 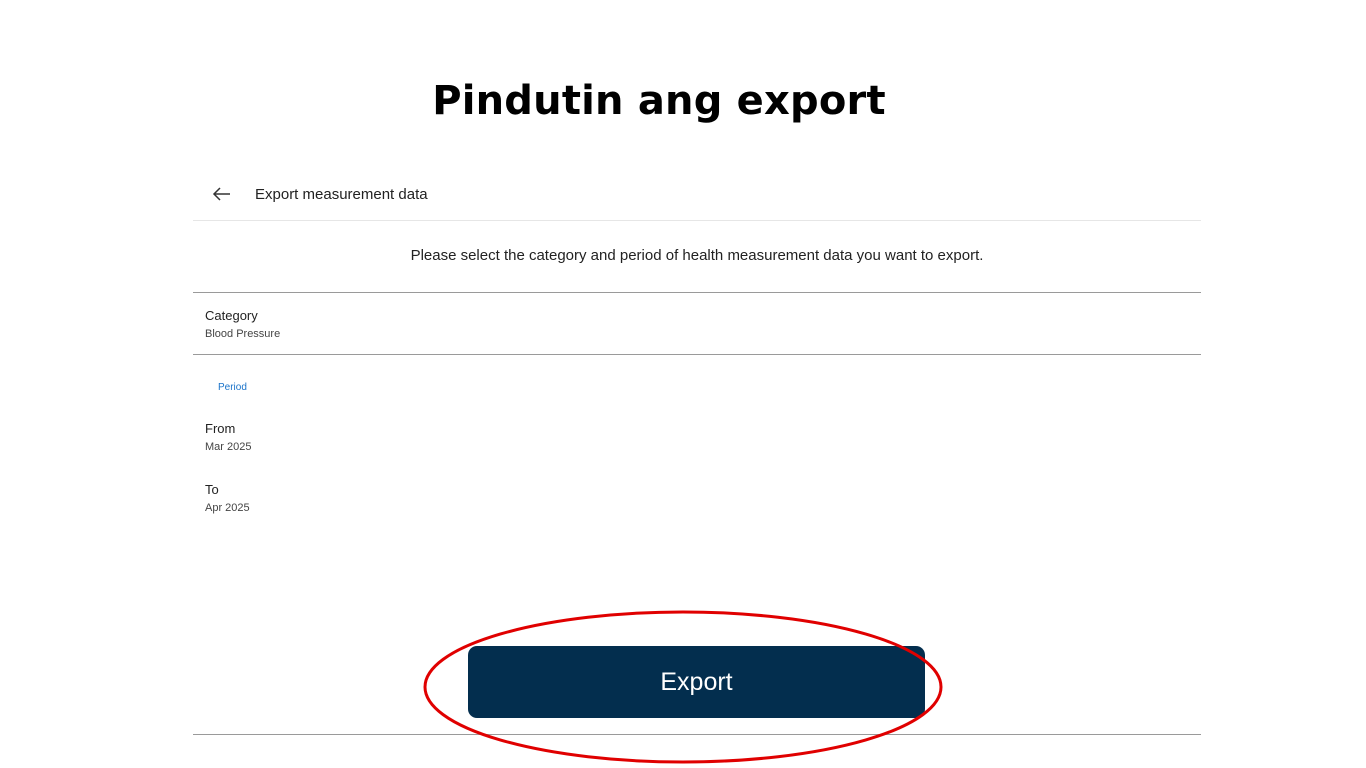 I want to click on to-label: To, so click(x=212, y=489).